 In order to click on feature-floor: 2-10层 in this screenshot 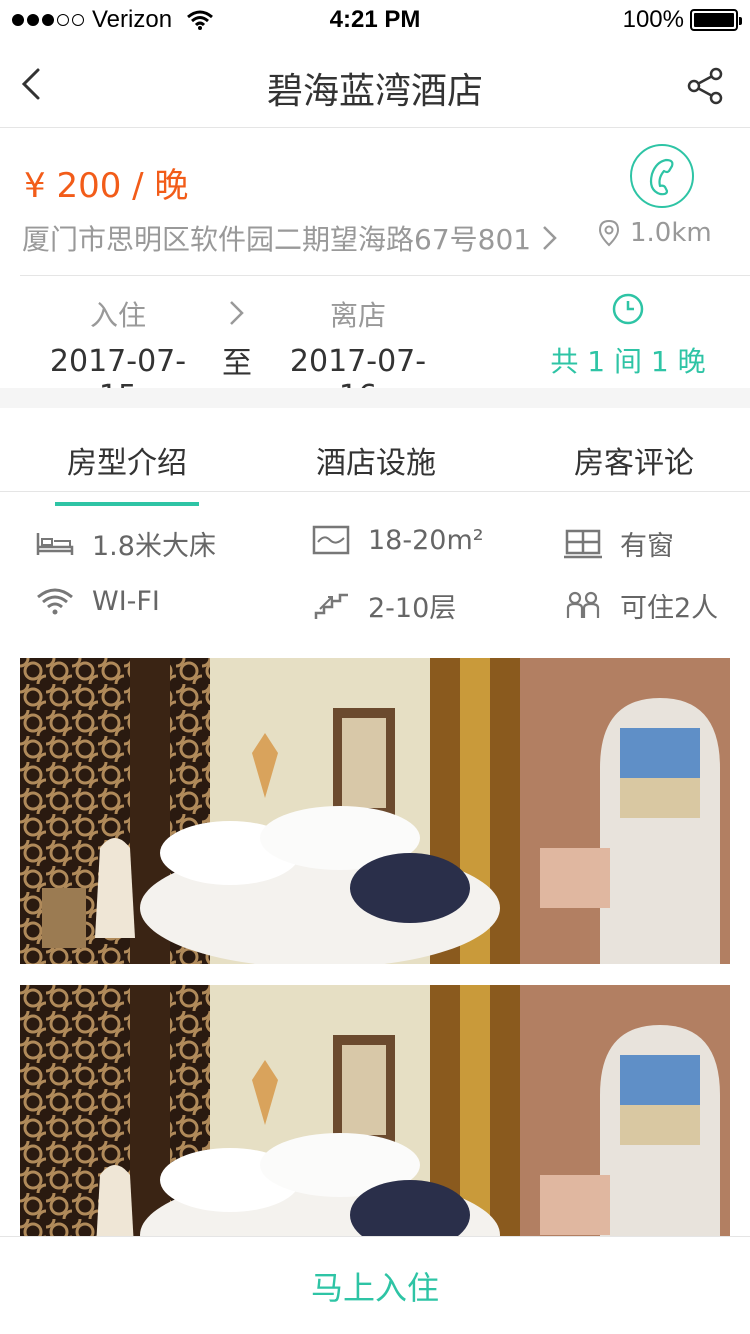, I will do `click(384, 605)`.